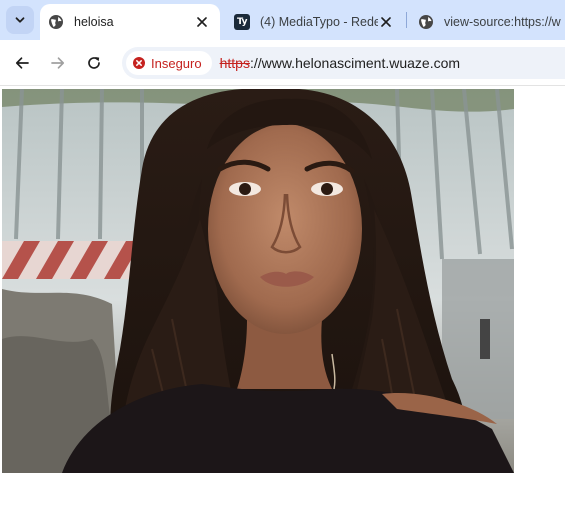 The height and width of the screenshot is (513, 565). I want to click on tab-search-button, so click(20, 20).